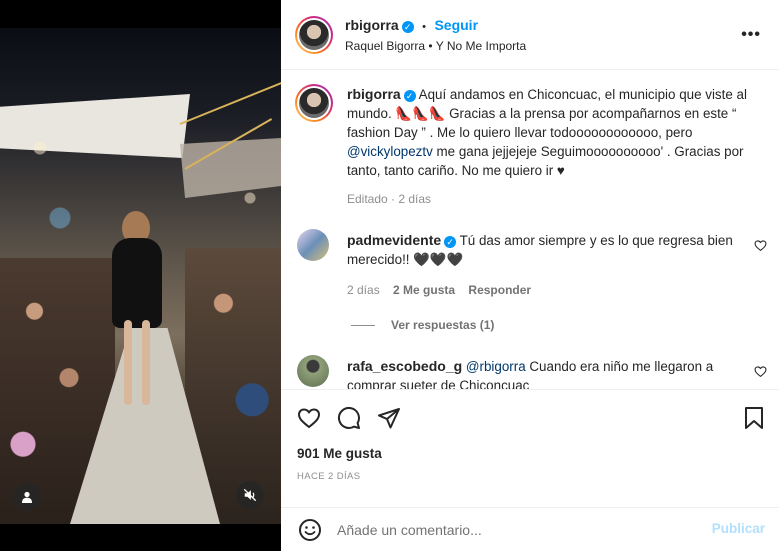 This screenshot has width=779, height=551. I want to click on post-actions: 901 Me gusta HACE 2 DÍAS, so click(530, 448).